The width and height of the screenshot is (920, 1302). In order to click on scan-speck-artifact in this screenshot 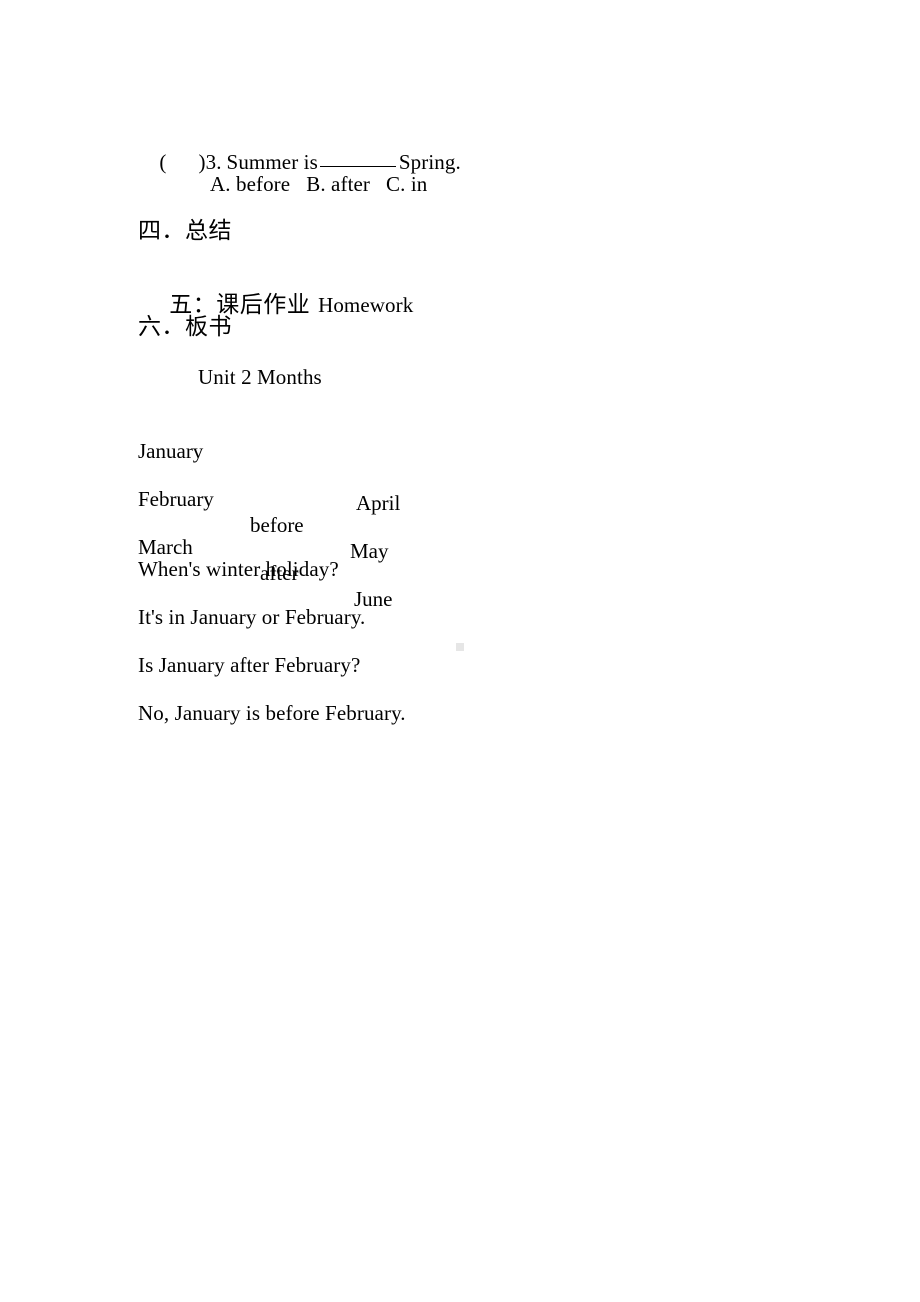, I will do `click(460, 647)`.